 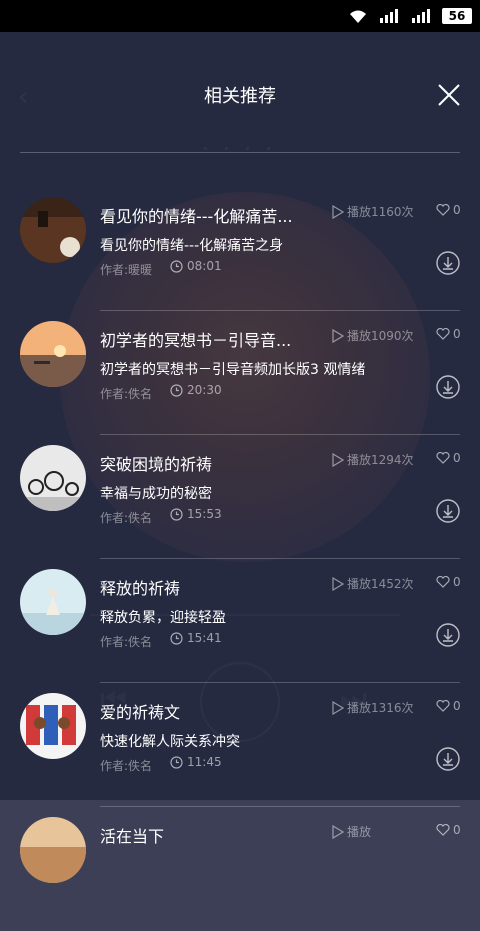 I want to click on list-item: 爱的祈祷文 快速化解人际关系冲突 作者:佚名 11:45 播放1316次 0, so click(x=240, y=745).